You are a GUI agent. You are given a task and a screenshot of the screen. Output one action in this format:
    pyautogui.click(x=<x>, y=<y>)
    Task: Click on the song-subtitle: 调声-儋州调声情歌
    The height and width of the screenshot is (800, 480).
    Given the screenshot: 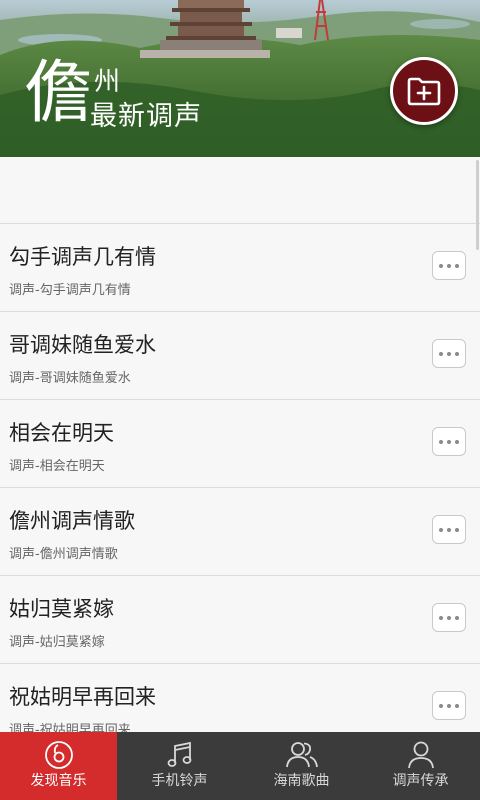 What is the action you would take?
    pyautogui.click(x=63, y=554)
    